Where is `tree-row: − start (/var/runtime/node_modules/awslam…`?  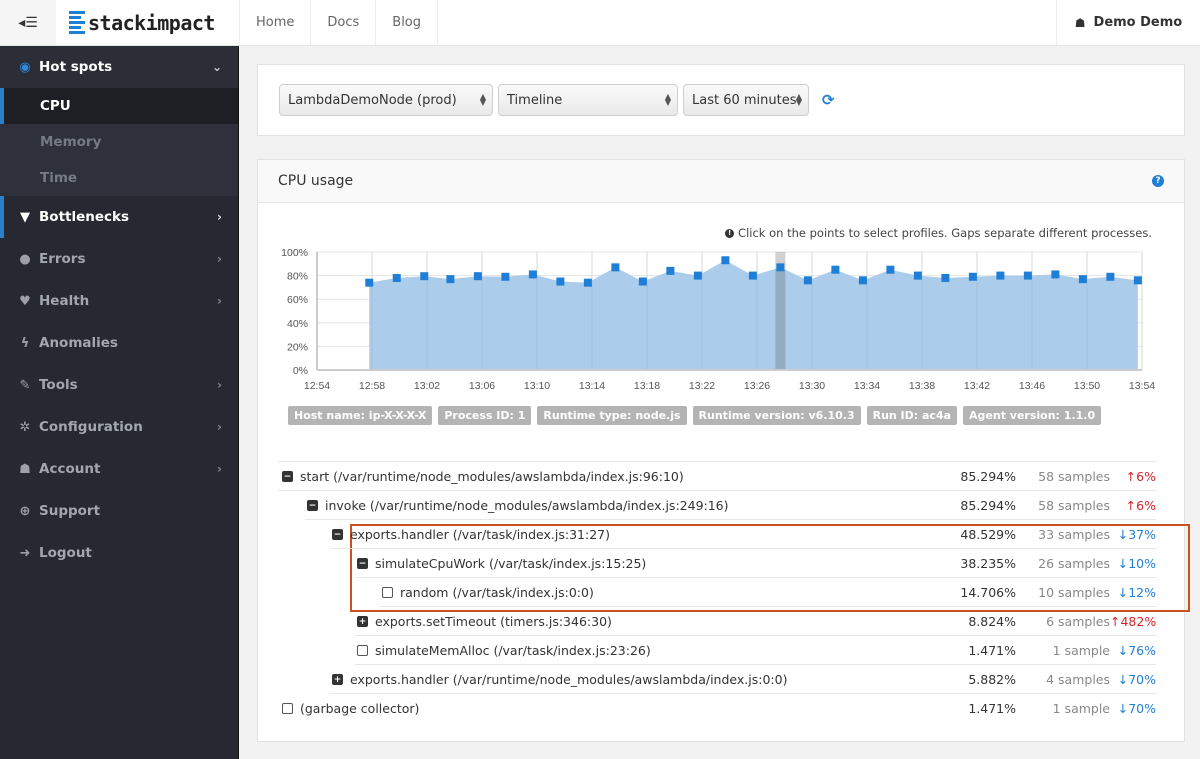
tree-row: − start (/var/runtime/node_modules/awslam… is located at coordinates (717, 476).